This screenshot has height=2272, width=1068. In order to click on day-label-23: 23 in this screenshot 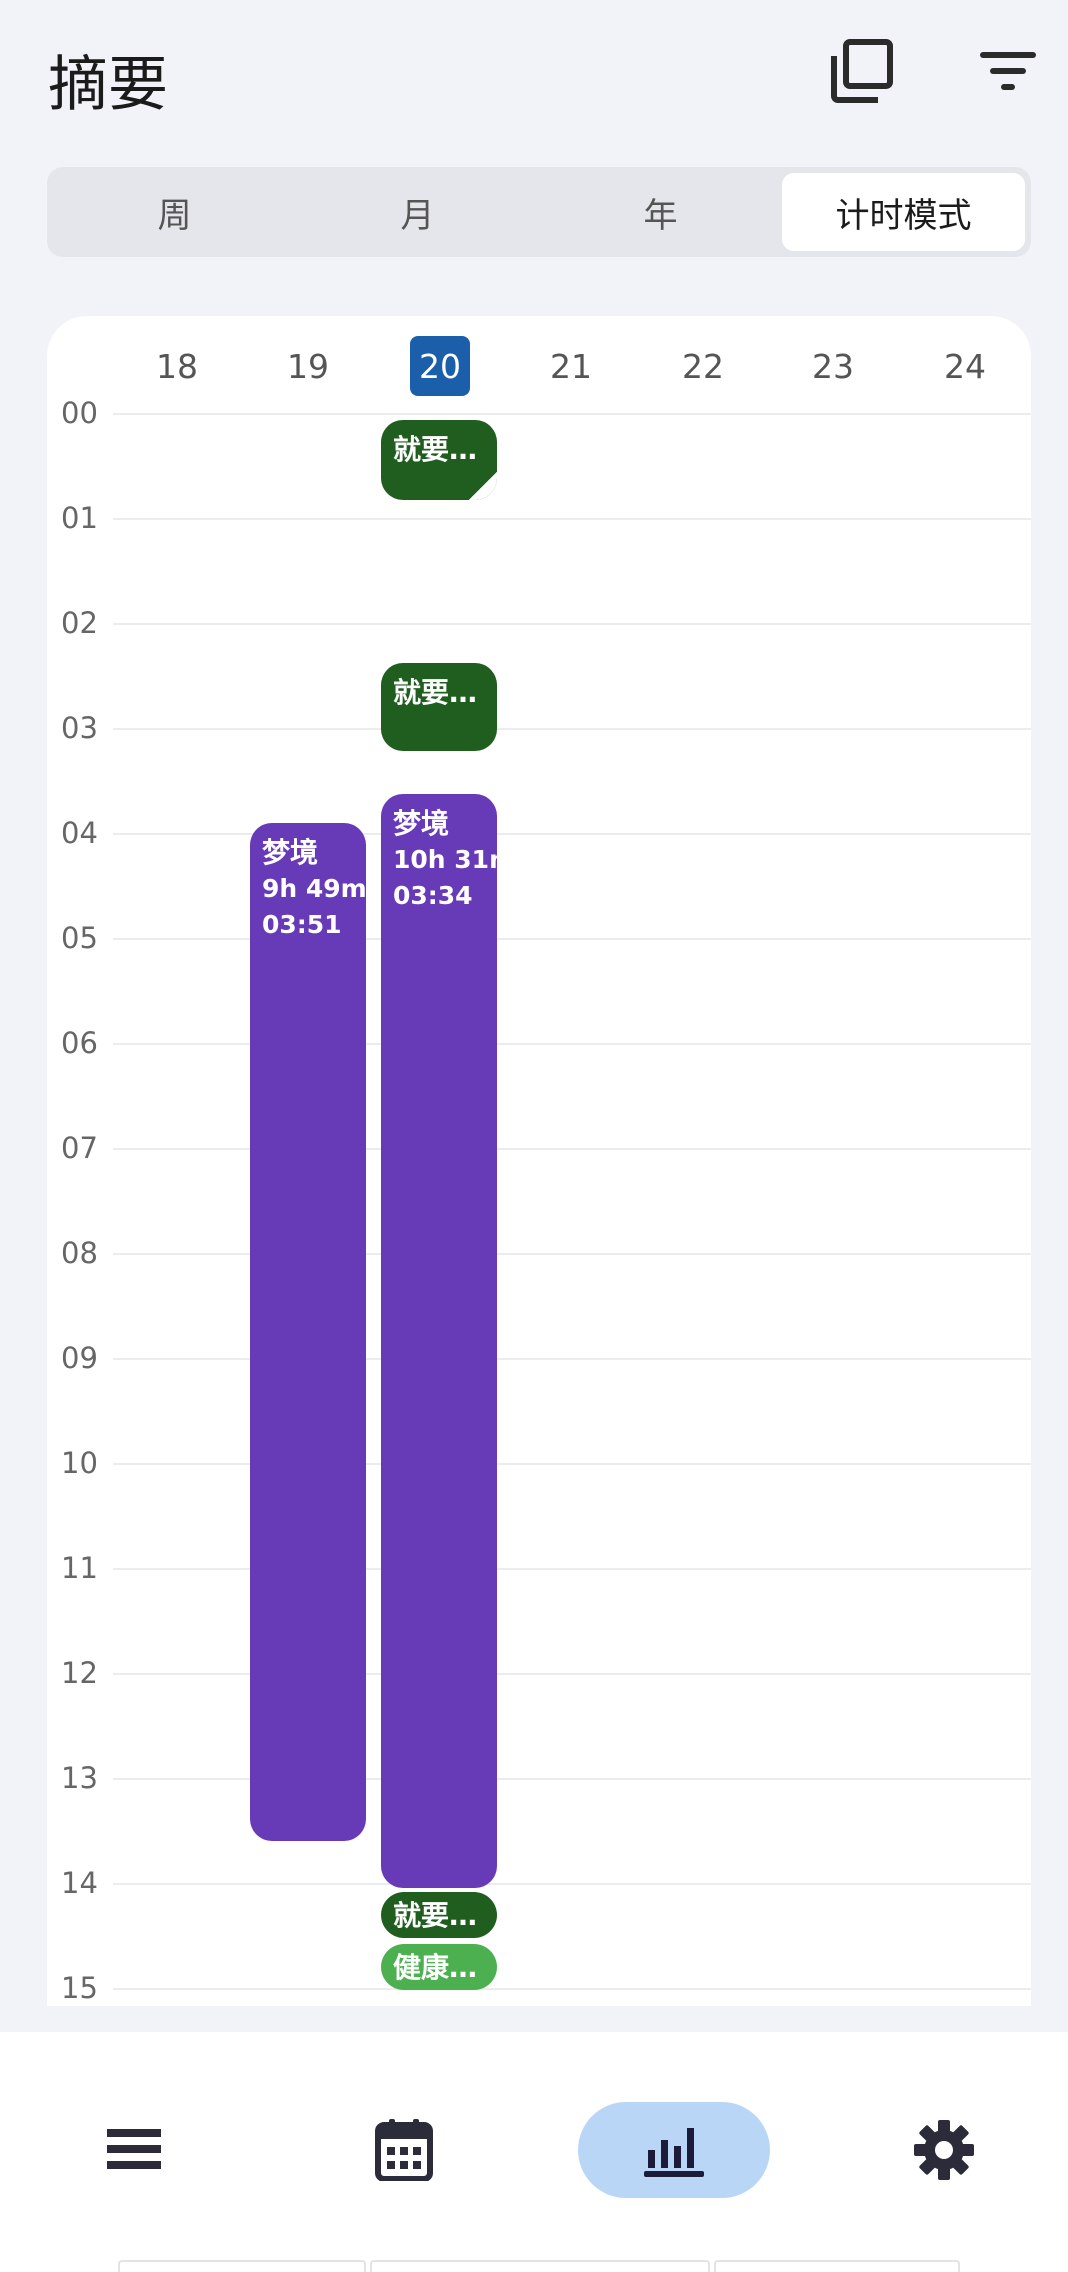, I will do `click(833, 366)`.